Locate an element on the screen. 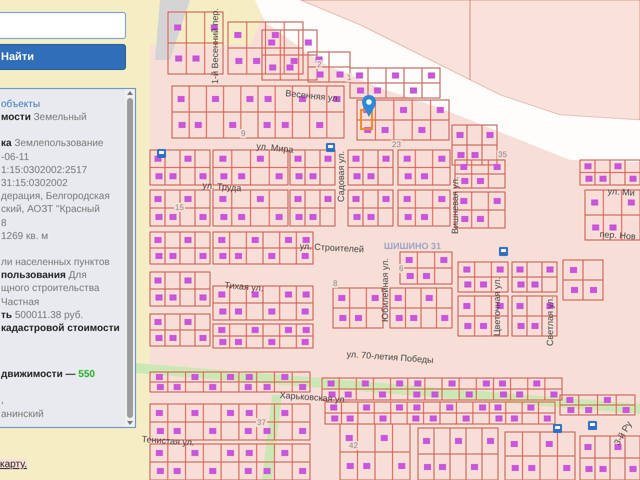 The image size is (640, 480). house-number: 37 is located at coordinates (261, 422).